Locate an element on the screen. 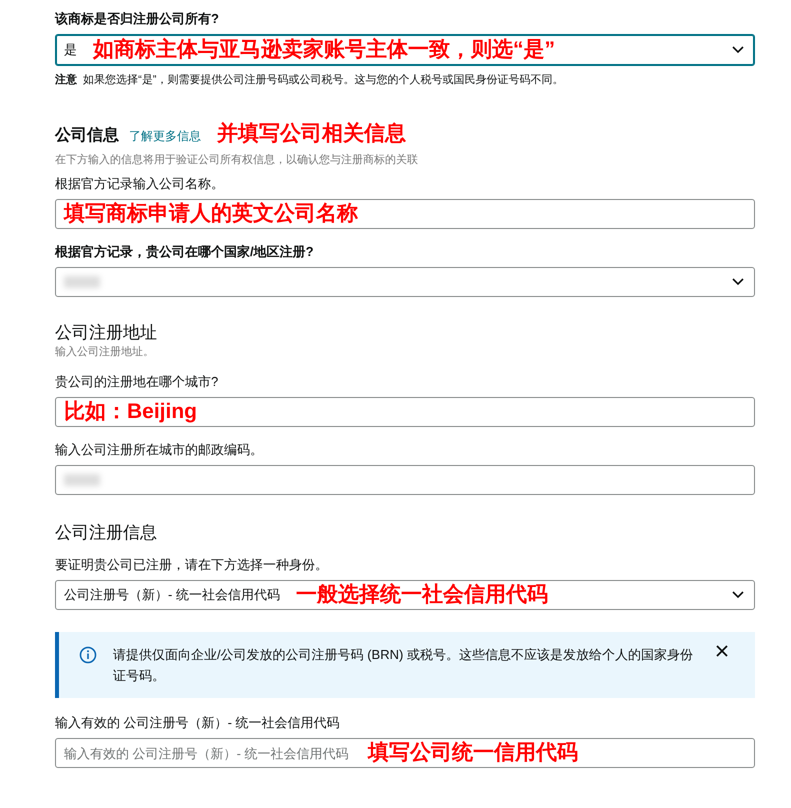 The width and height of the screenshot is (791, 808). alert-text: 请提供仅面向企业/公司发放的公司注册号码 (BRN) 或税号。这些信息不应该是发放给个人的国家身份证号码。 is located at coordinates (403, 665).